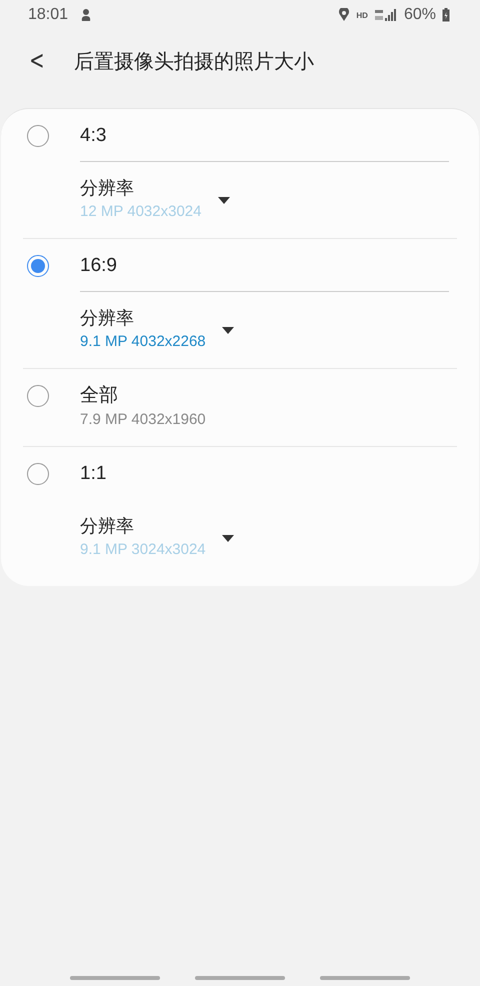 The image size is (480, 986). I want to click on notification-icon, so click(86, 15).